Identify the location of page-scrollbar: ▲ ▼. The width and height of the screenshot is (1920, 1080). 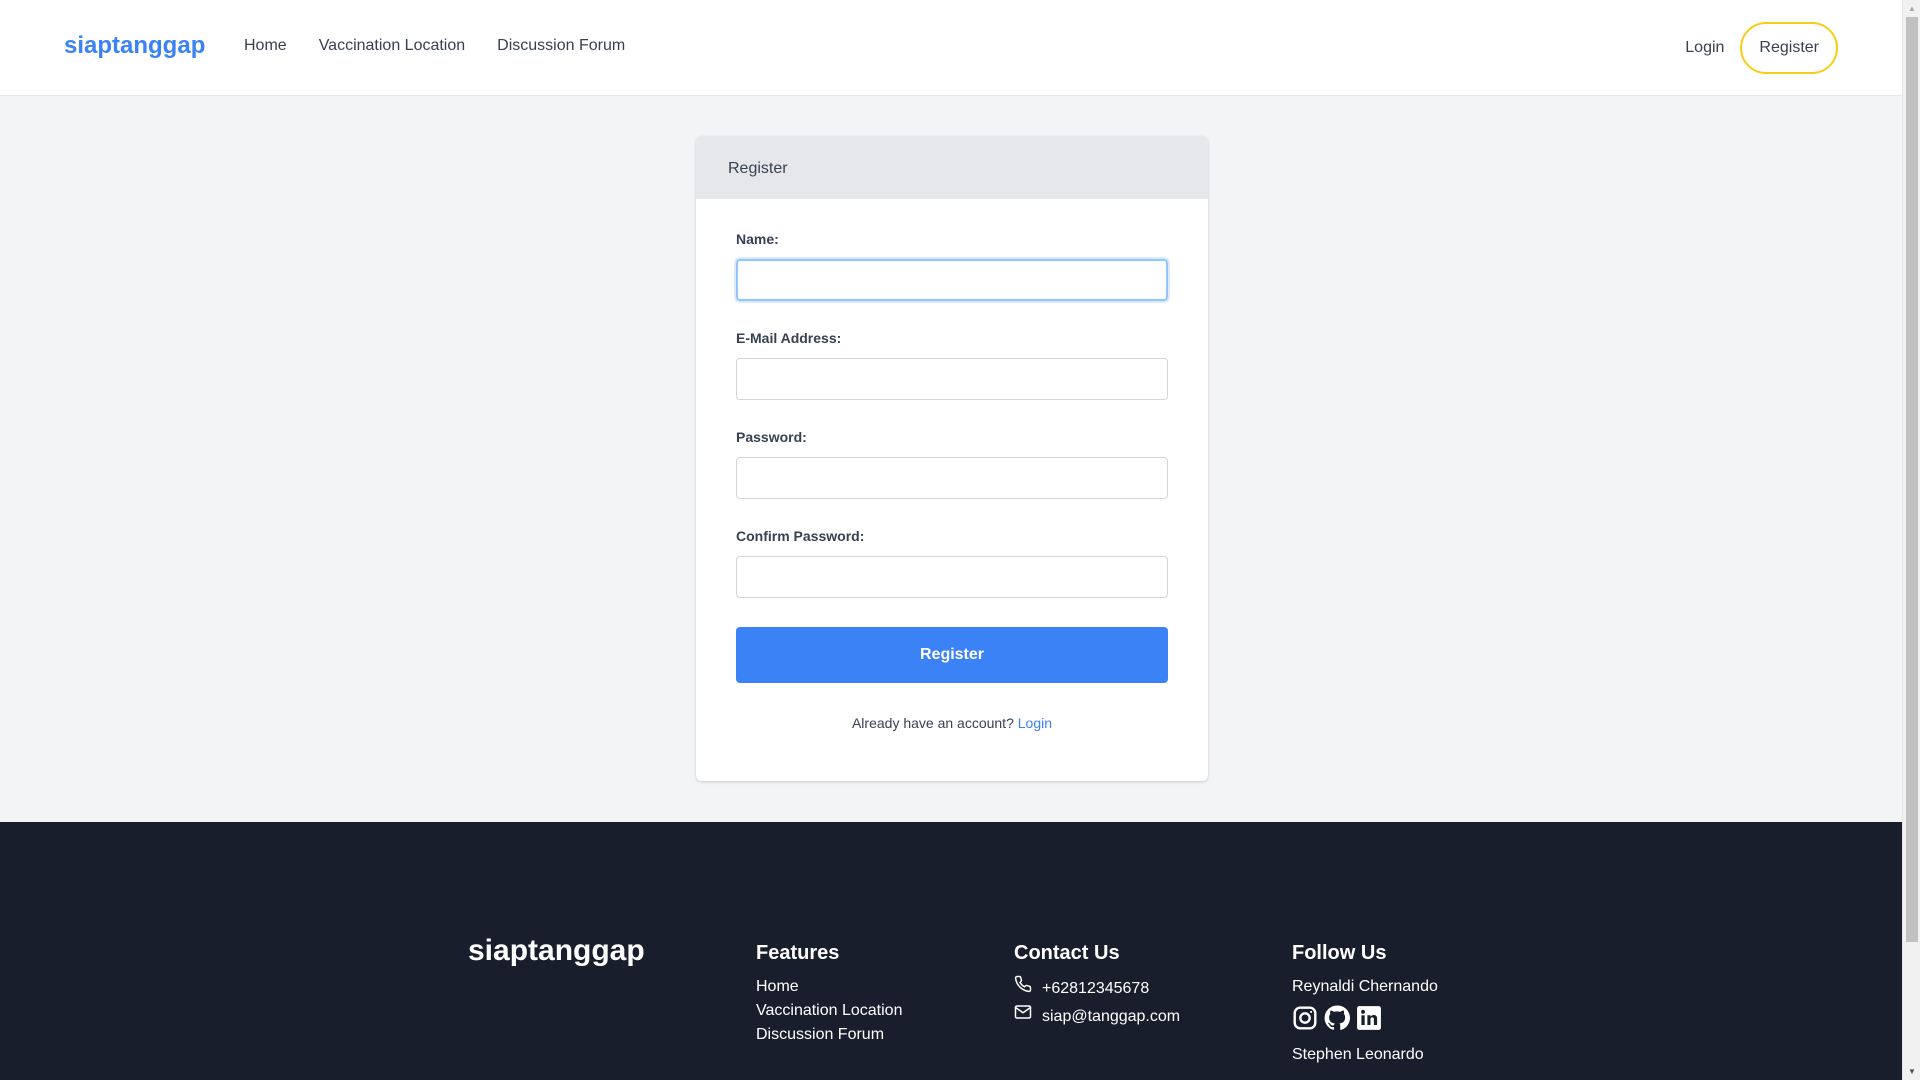
(1911, 540).